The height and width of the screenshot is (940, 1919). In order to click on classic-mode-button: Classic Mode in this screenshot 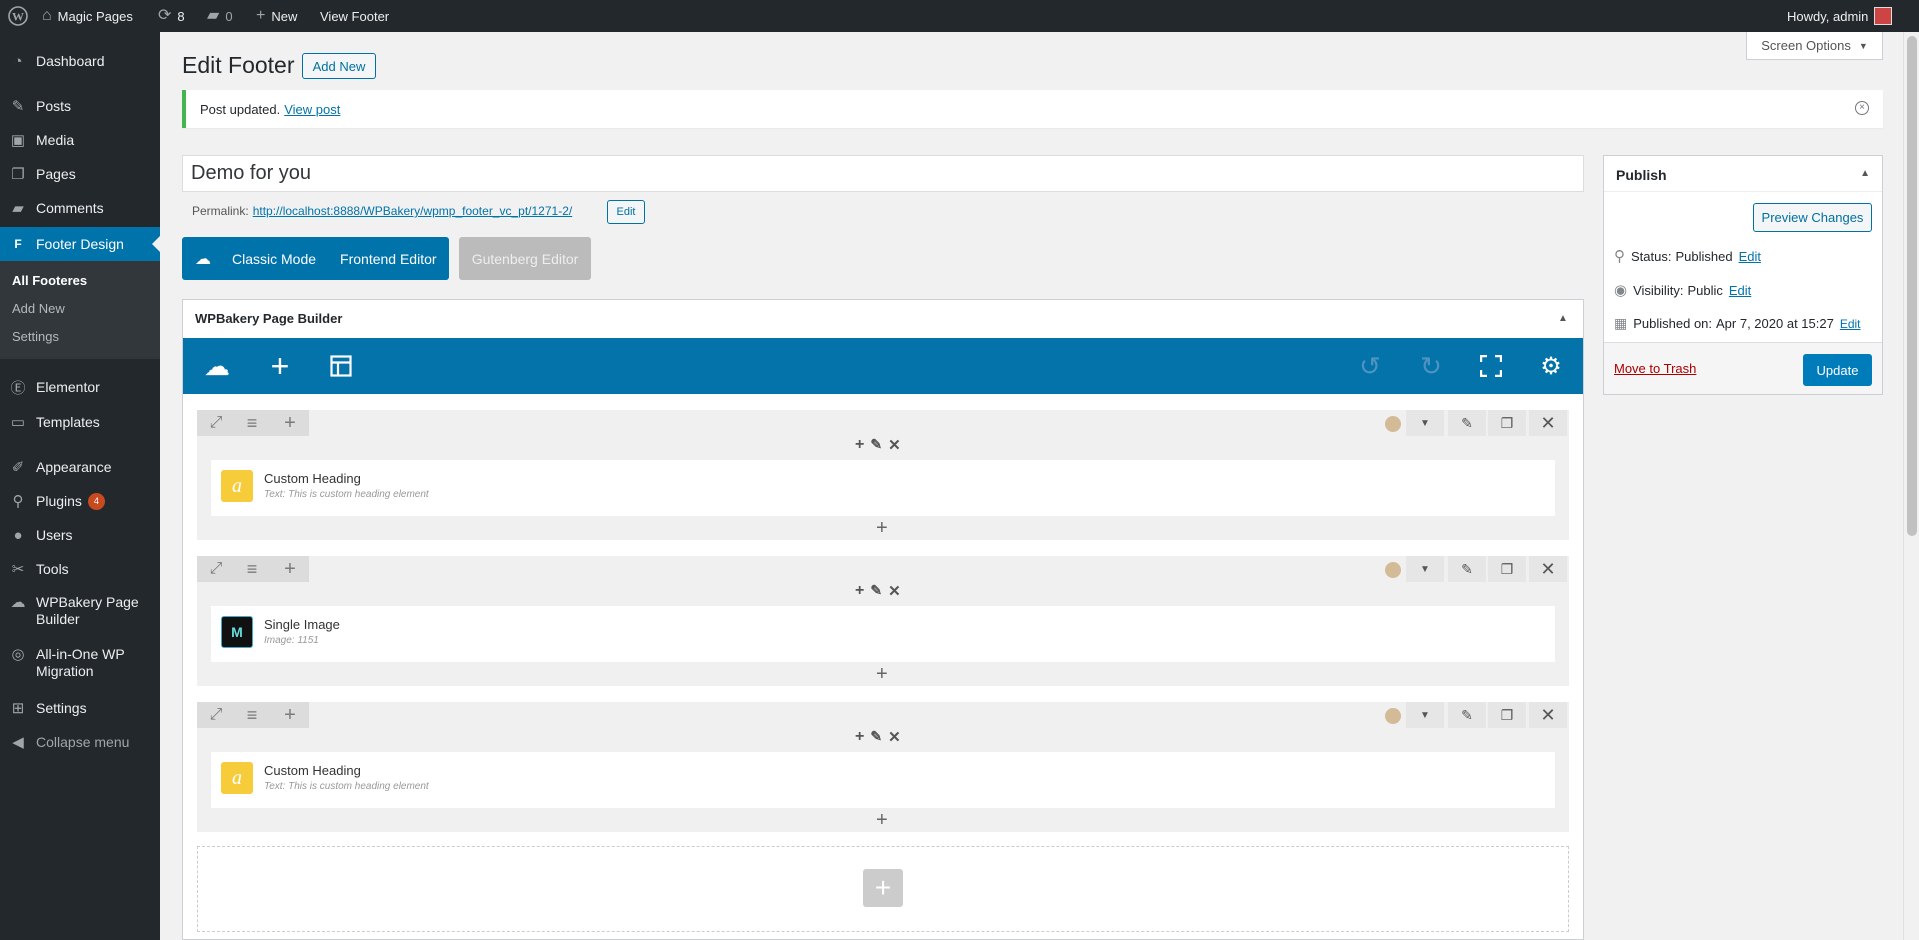, I will do `click(276, 259)`.